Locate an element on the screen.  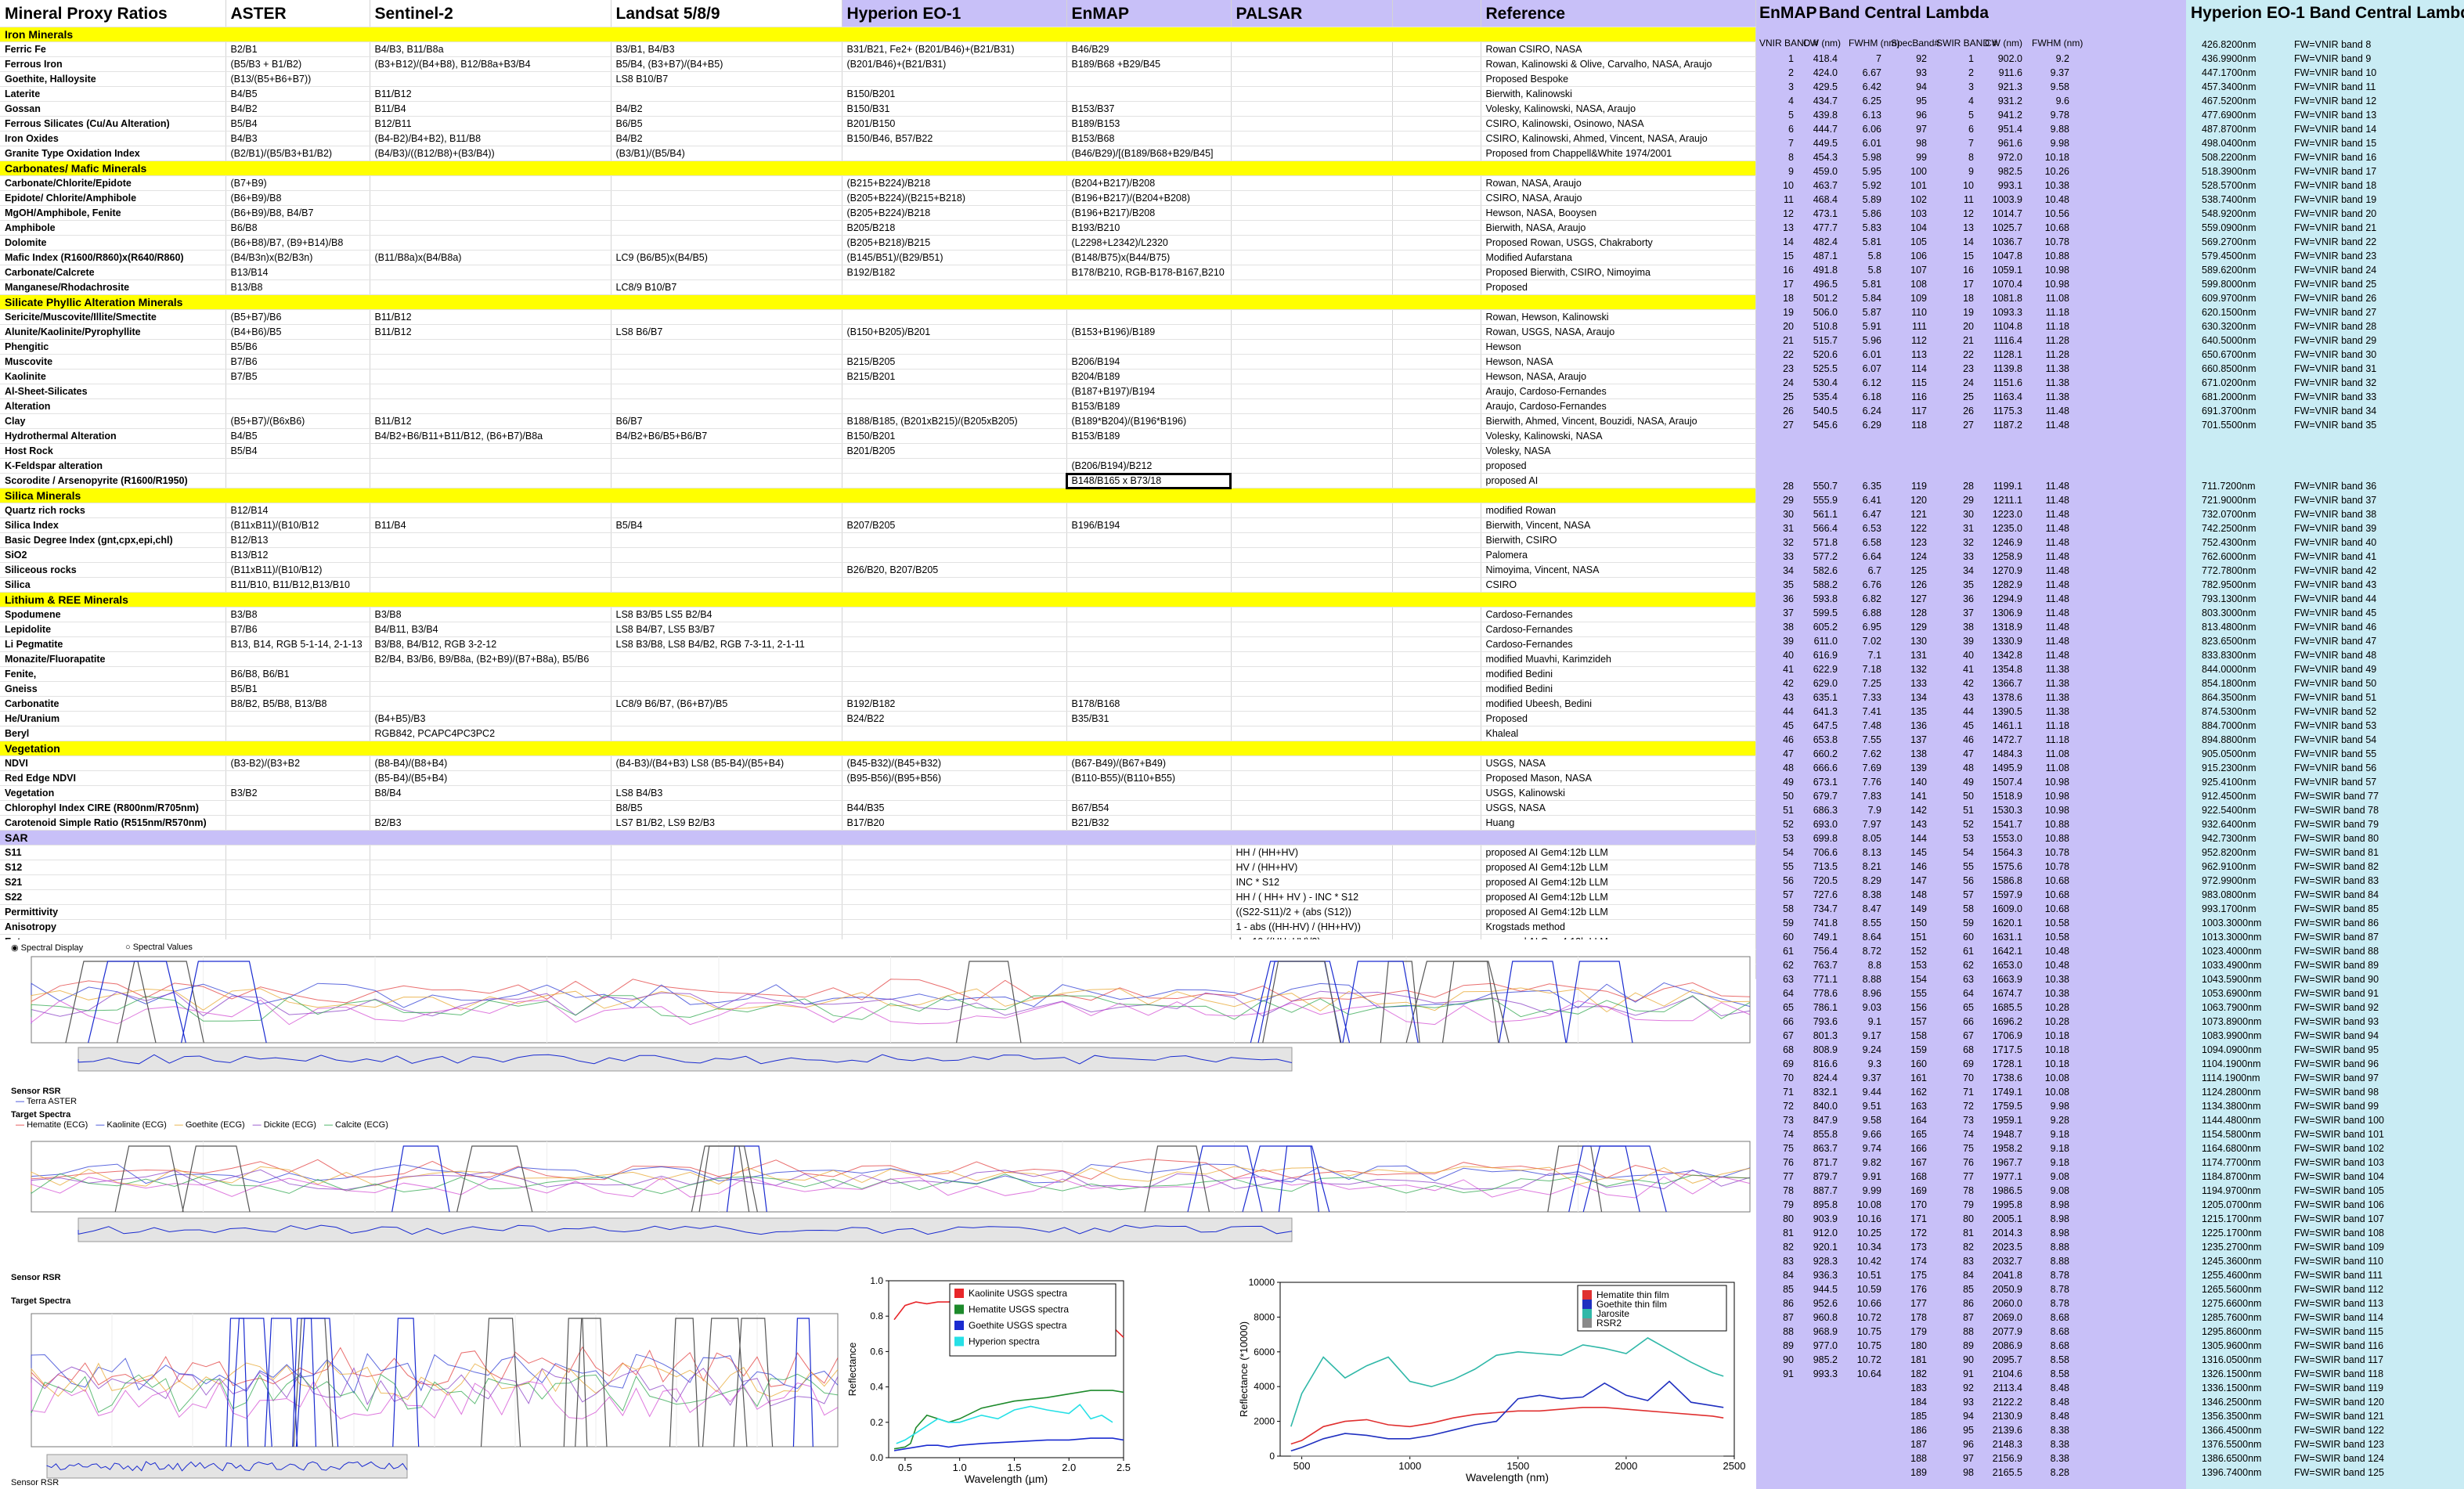
hyperion-wavelength: 1053.6900nm is located at coordinates (2231, 993).